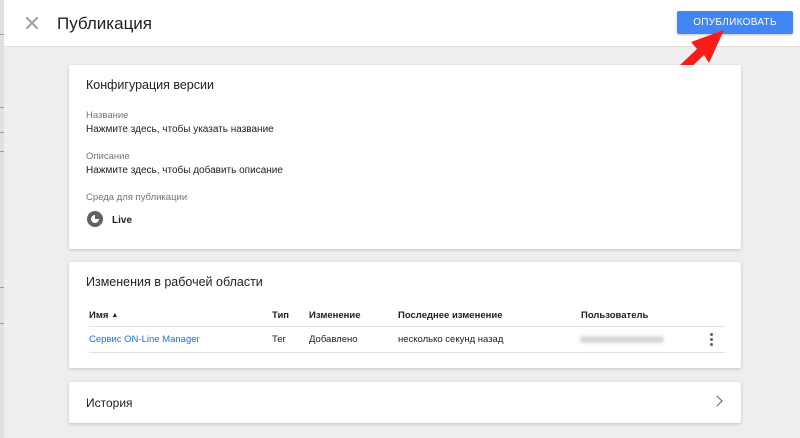 The height and width of the screenshot is (438, 800). I want to click on column-header-name: Имя, so click(103, 315).